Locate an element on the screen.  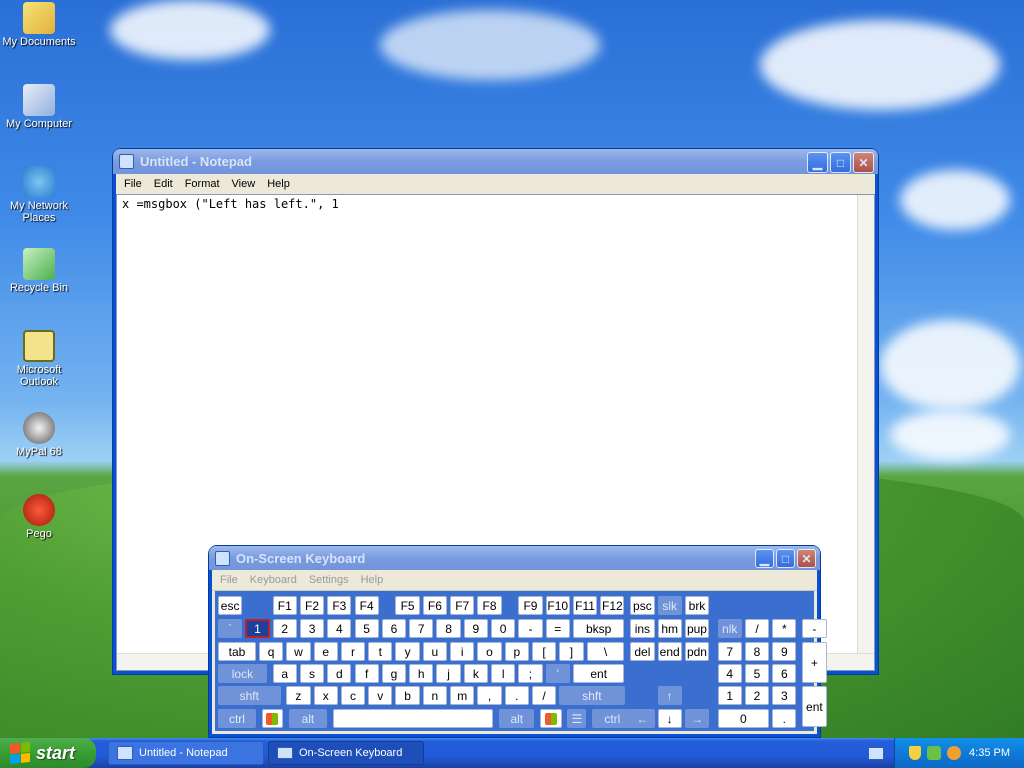
key-1-7: 7 is located at coordinates (421, 628).